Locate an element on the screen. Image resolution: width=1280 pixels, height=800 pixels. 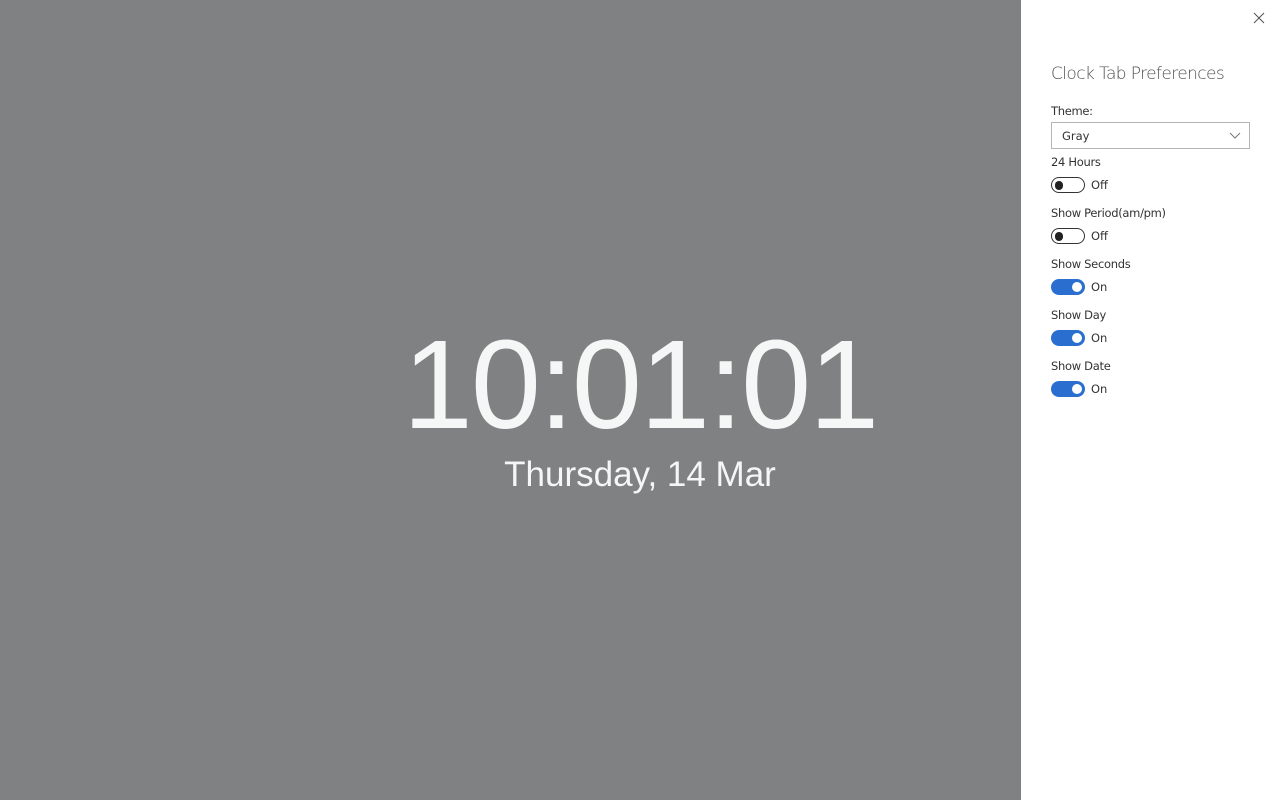
toggle-state-show-period: Off is located at coordinates (1099, 236).